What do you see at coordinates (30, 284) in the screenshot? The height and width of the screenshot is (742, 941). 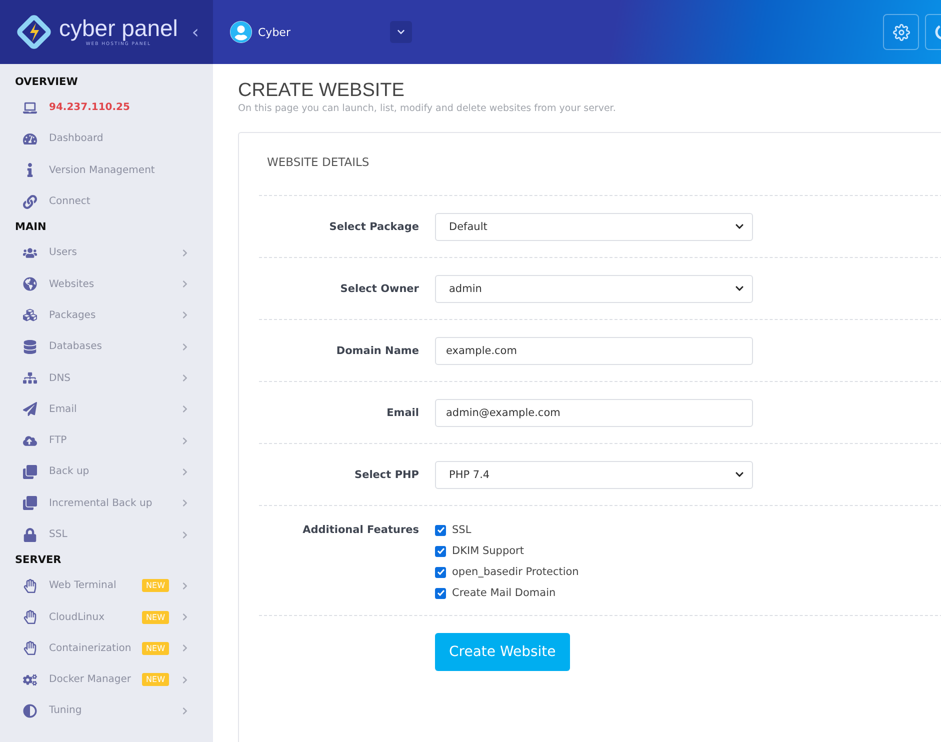 I see `globe-icon` at bounding box center [30, 284].